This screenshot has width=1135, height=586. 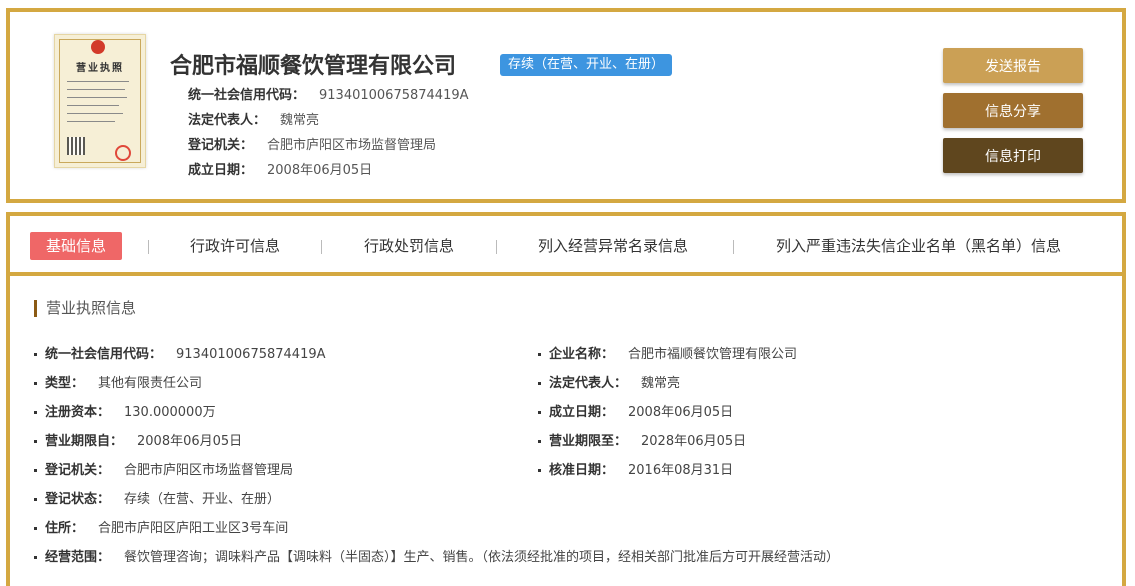 What do you see at coordinates (221, 170) in the screenshot?
I see `founded-label: 成立日期：` at bounding box center [221, 170].